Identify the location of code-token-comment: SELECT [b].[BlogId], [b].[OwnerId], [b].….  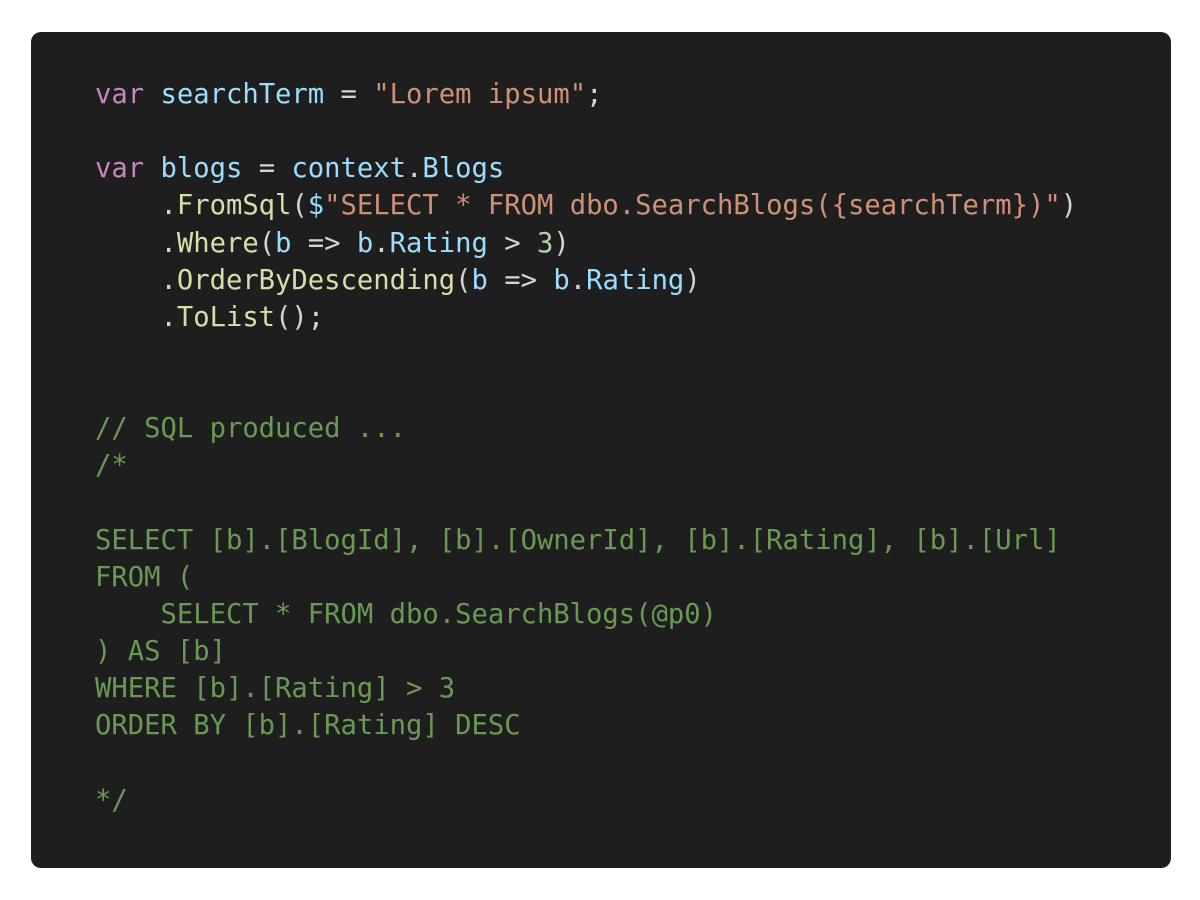
(578, 540).